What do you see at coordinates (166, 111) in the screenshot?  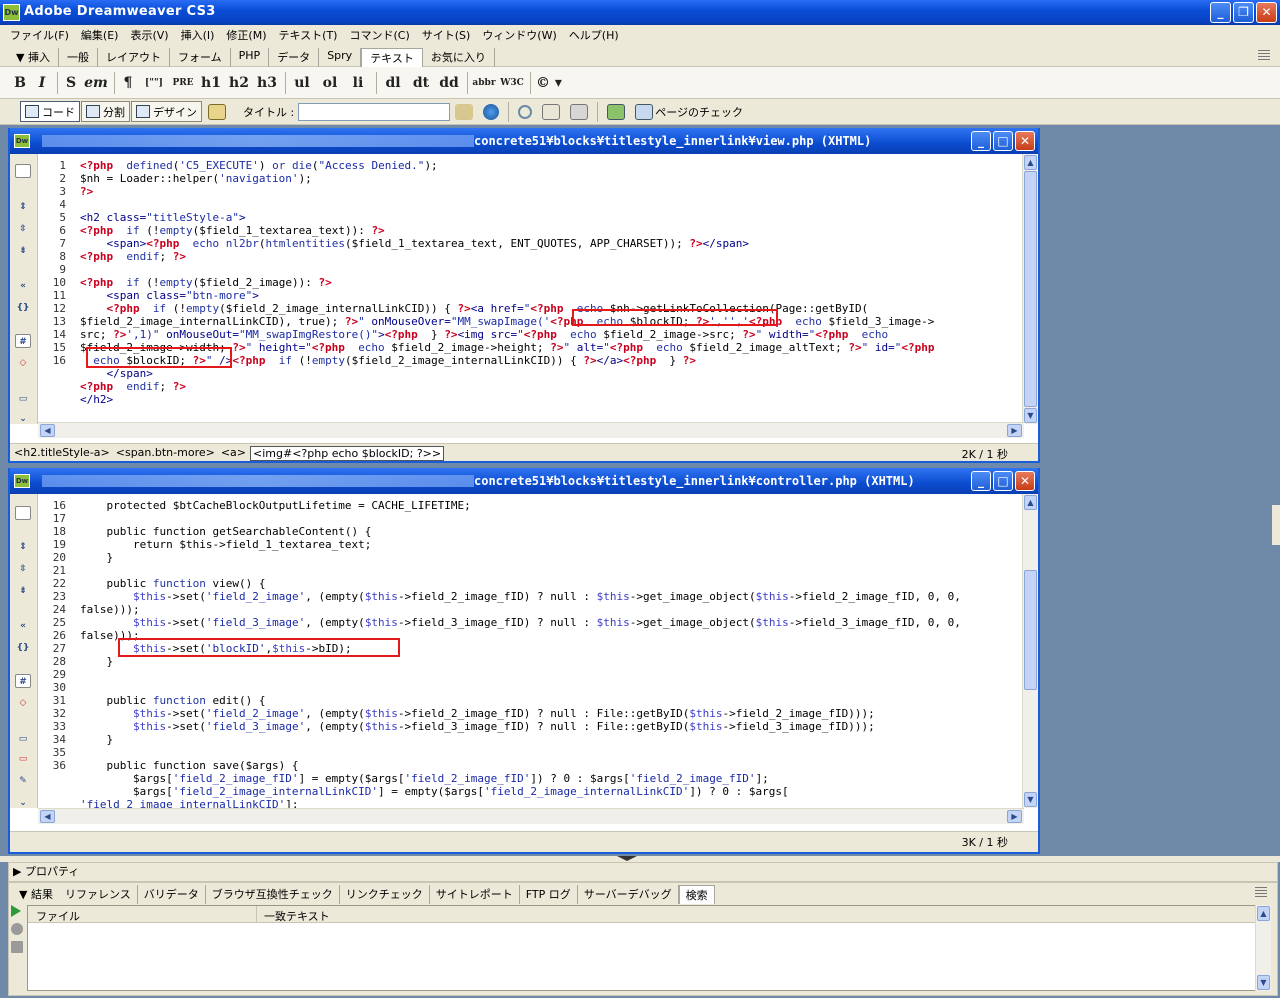 I see `design-view-button: デザイン` at bounding box center [166, 111].